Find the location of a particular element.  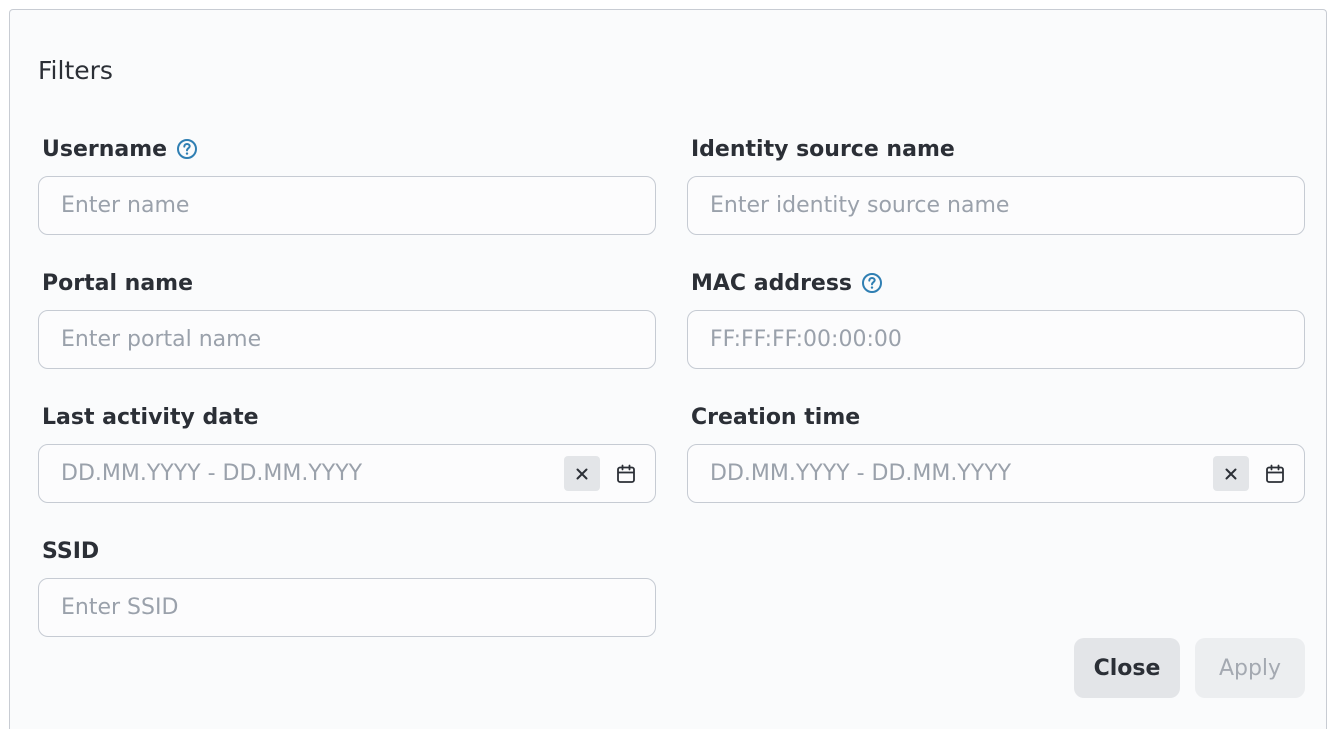

mac-address-label: MAC address is located at coordinates (772, 283).